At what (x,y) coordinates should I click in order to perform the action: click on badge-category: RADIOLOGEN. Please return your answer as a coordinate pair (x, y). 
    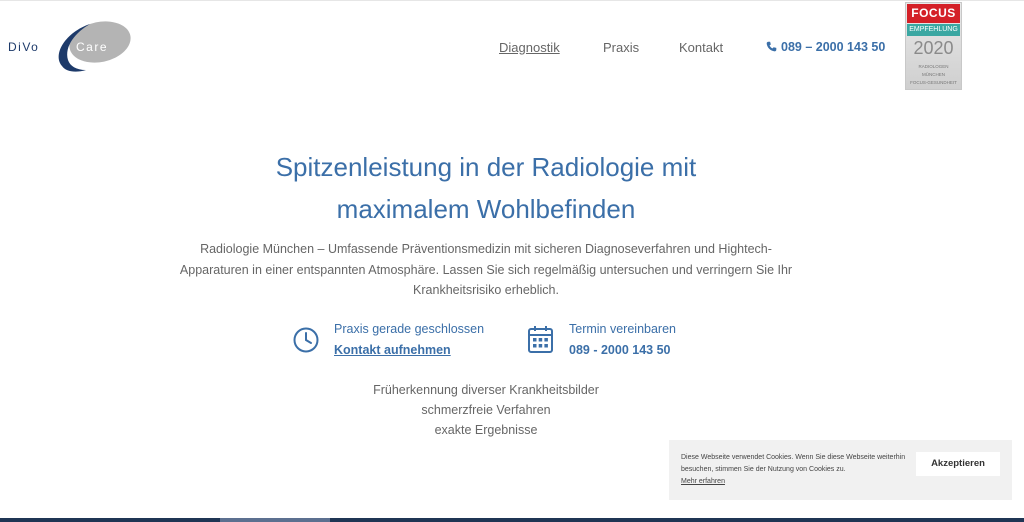
    Looking at the image, I should click on (933, 66).